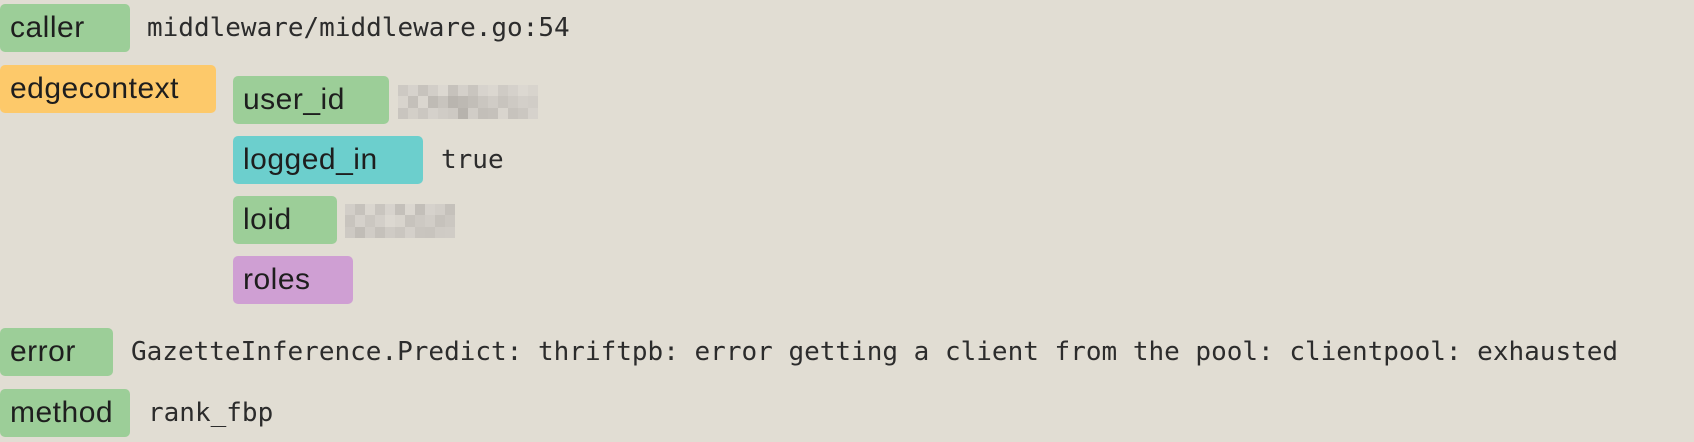  Describe the element at coordinates (311, 100) in the screenshot. I see `key-badge-user-id: user_id` at that location.